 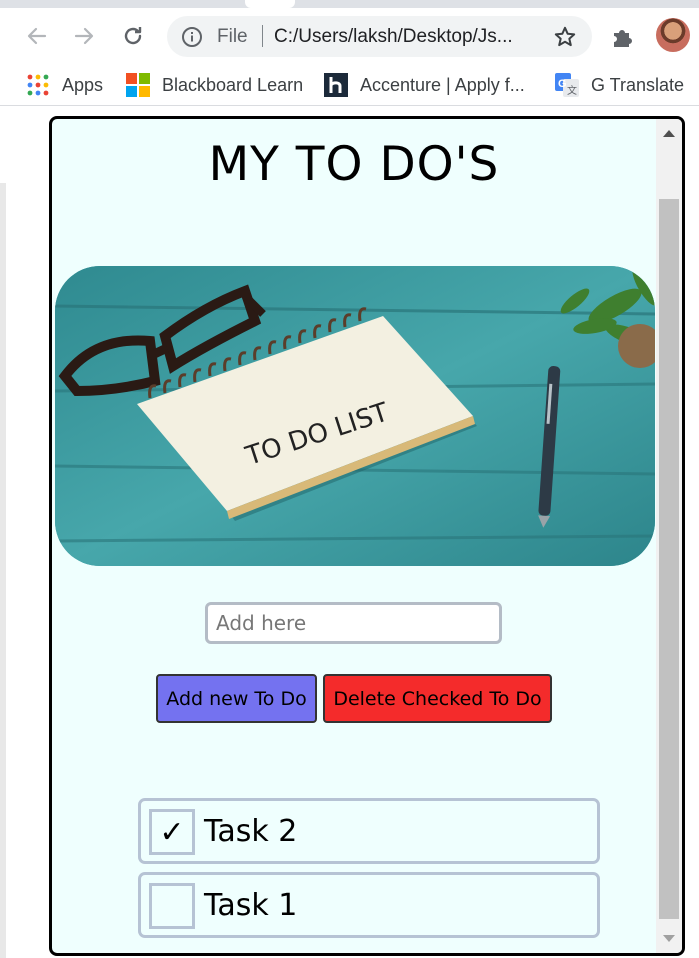 What do you see at coordinates (262, 36) in the screenshot?
I see `url-separator` at bounding box center [262, 36].